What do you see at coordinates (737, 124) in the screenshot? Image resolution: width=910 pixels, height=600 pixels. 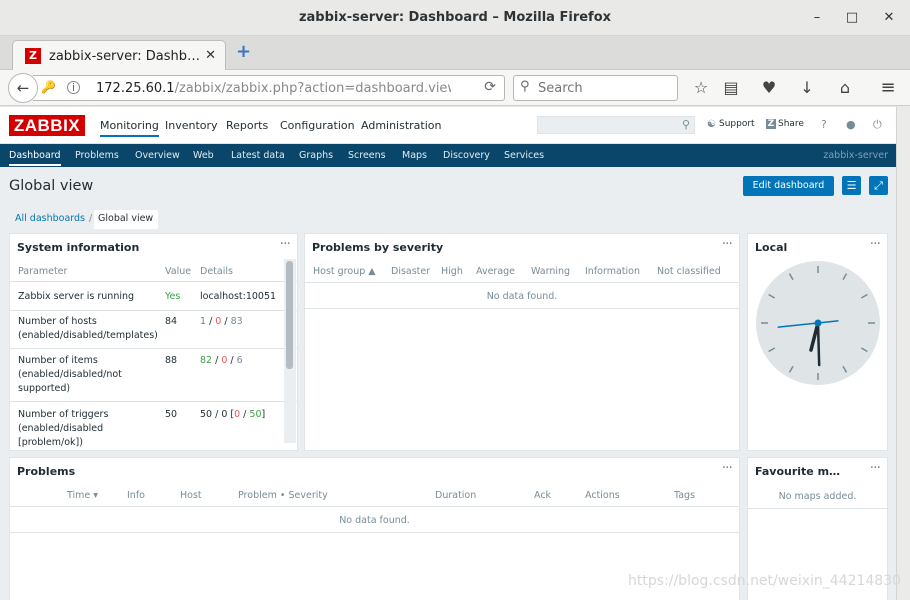 I see `support-link: Support` at bounding box center [737, 124].